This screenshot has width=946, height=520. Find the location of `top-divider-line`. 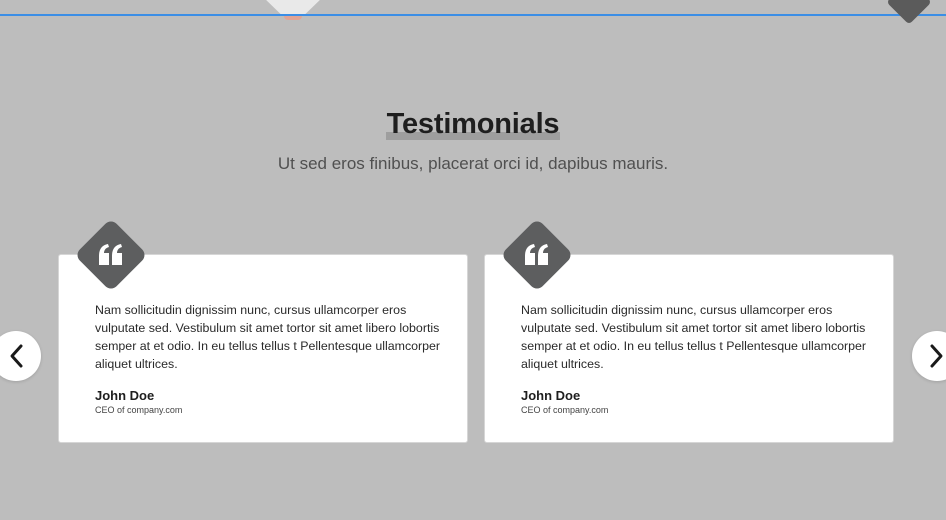

top-divider-line is located at coordinates (473, 15).